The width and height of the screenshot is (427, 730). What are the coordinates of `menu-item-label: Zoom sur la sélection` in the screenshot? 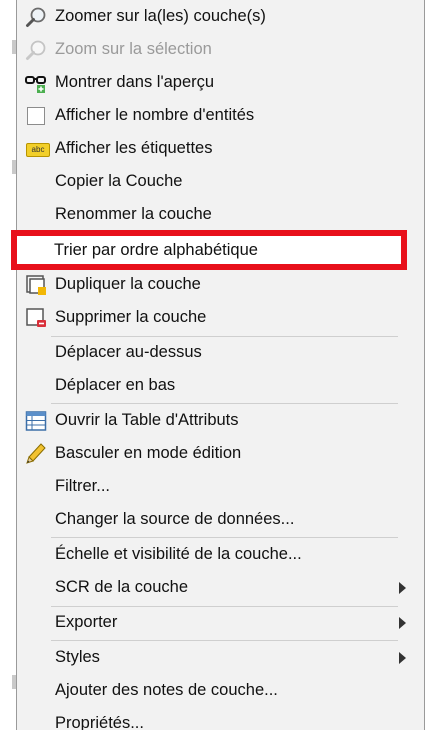 It's located at (133, 49).